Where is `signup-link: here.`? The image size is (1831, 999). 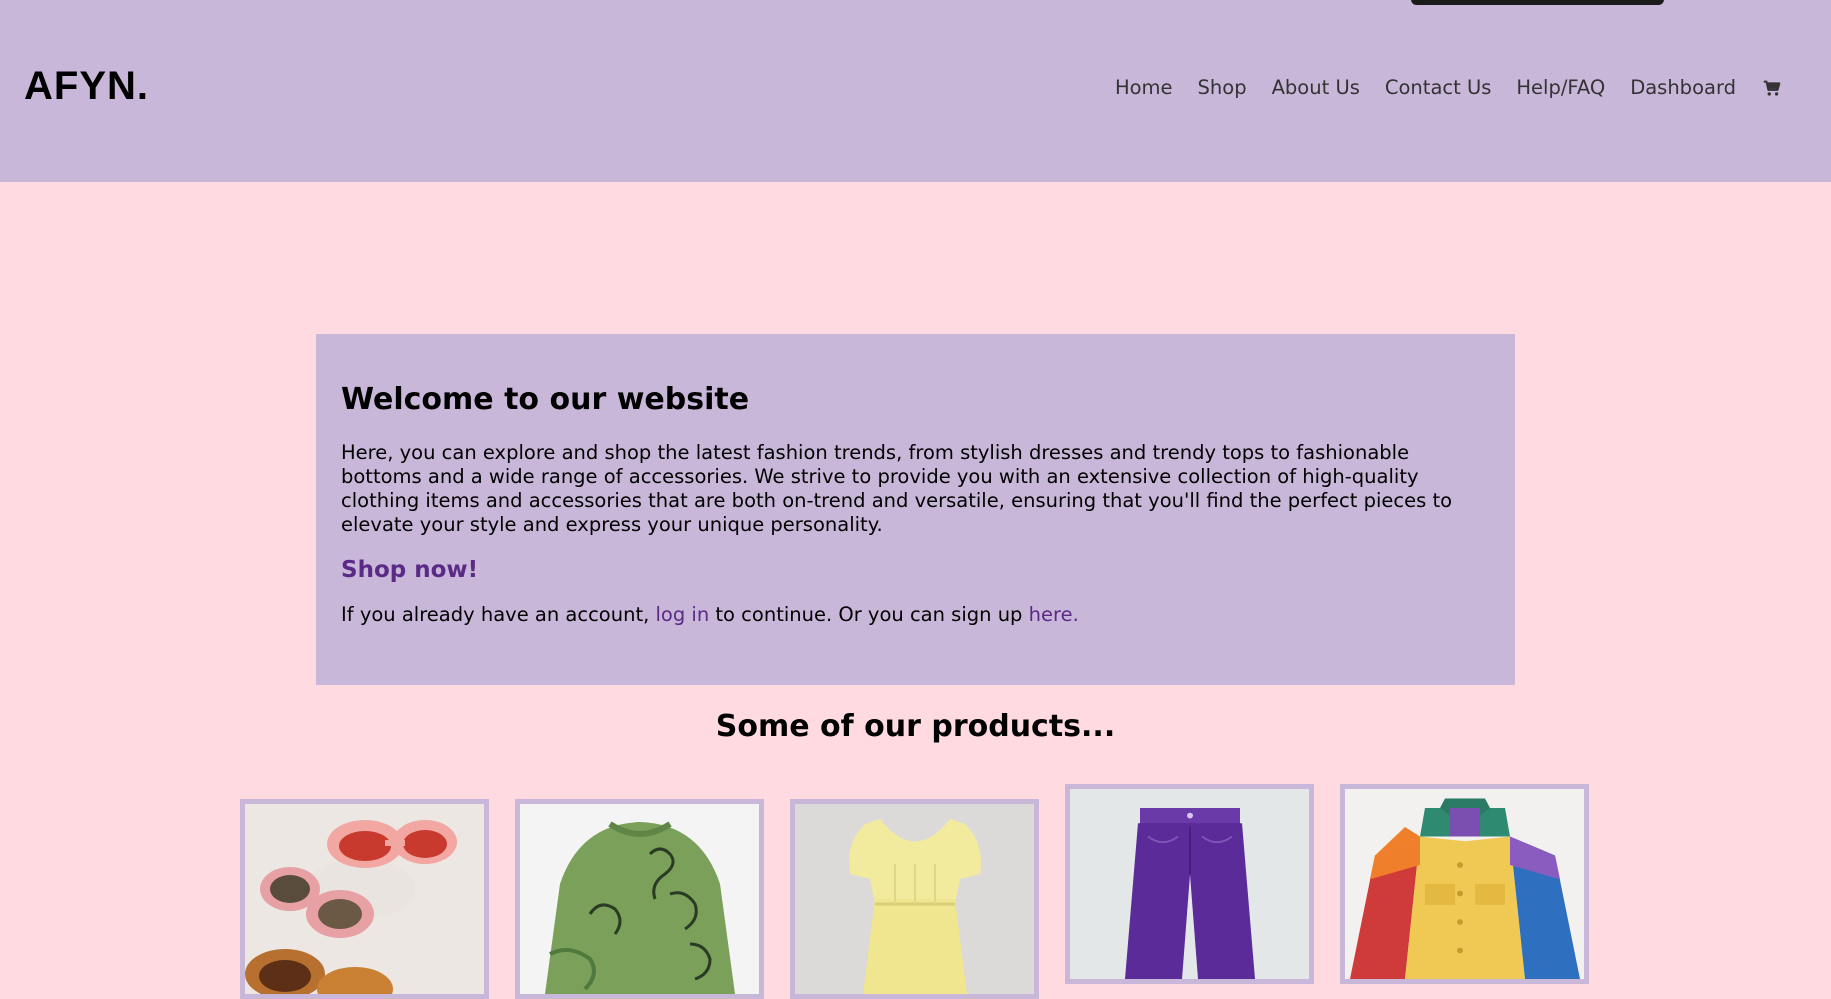
signup-link: here. is located at coordinates (1054, 614).